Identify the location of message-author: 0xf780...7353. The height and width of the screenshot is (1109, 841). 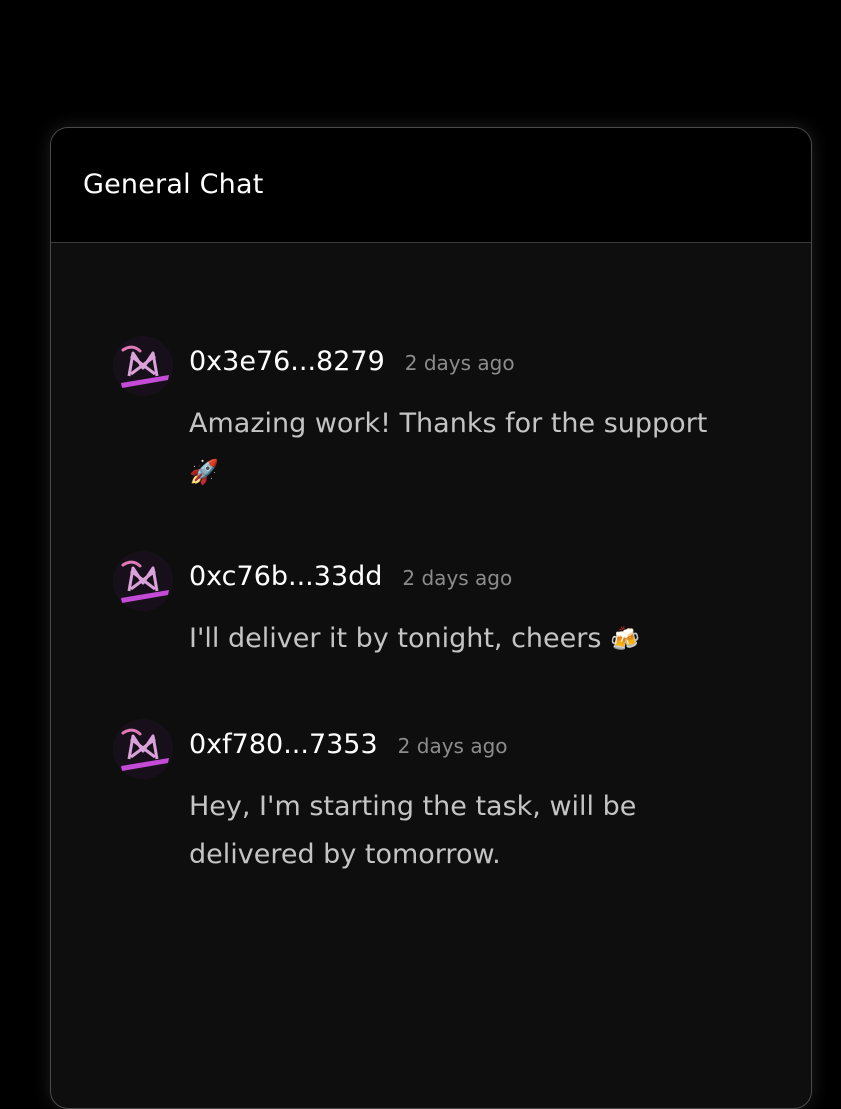
(283, 744).